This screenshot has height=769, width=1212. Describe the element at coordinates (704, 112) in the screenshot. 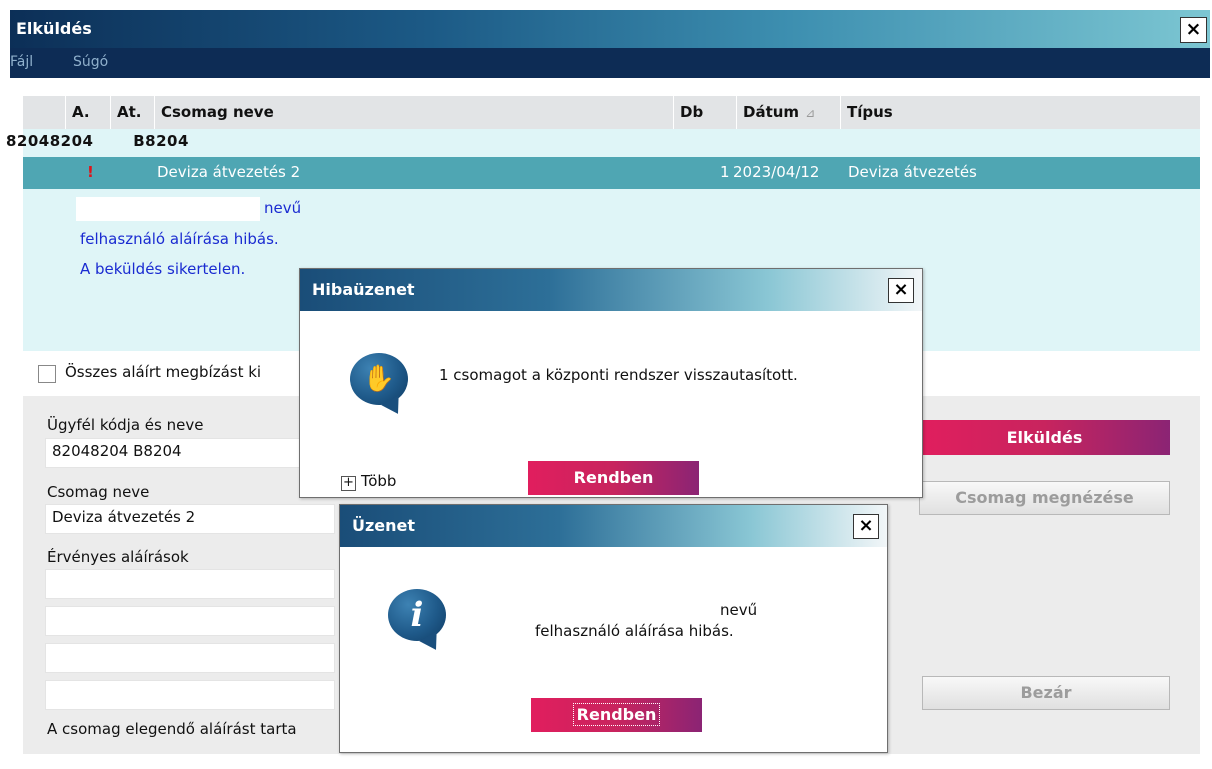

I see `column-header-db: Db` at that location.